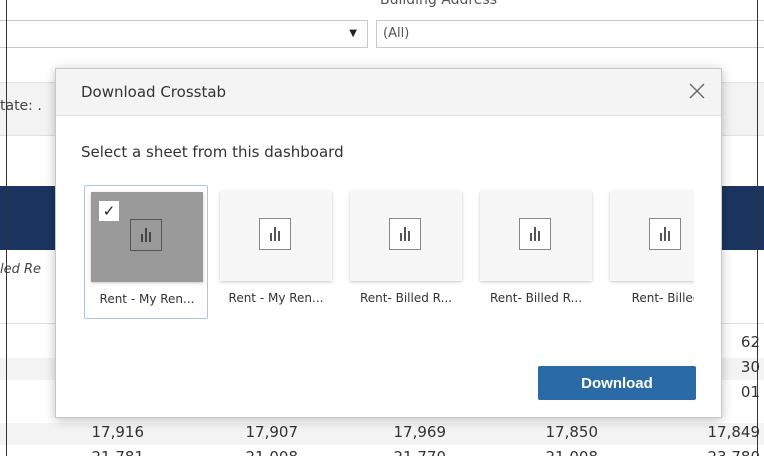  Describe the element at coordinates (734, 452) in the screenshot. I see `table-cell: 23,780` at that location.